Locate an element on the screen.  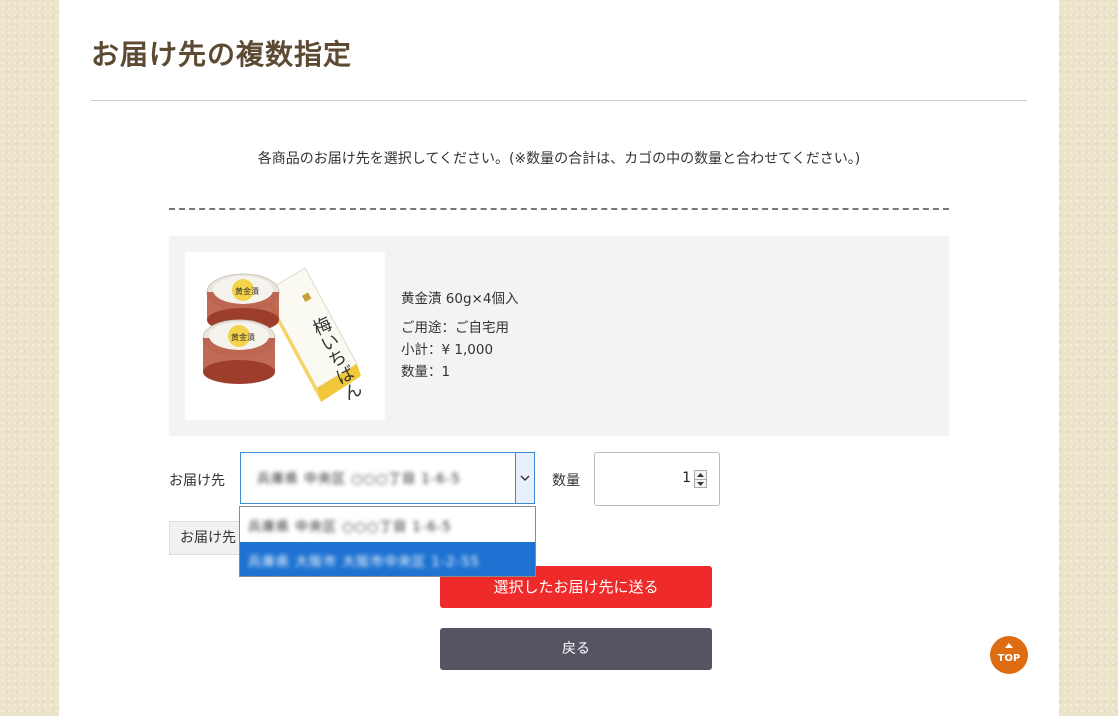
top-button-label: TOP is located at coordinates (1009, 658).